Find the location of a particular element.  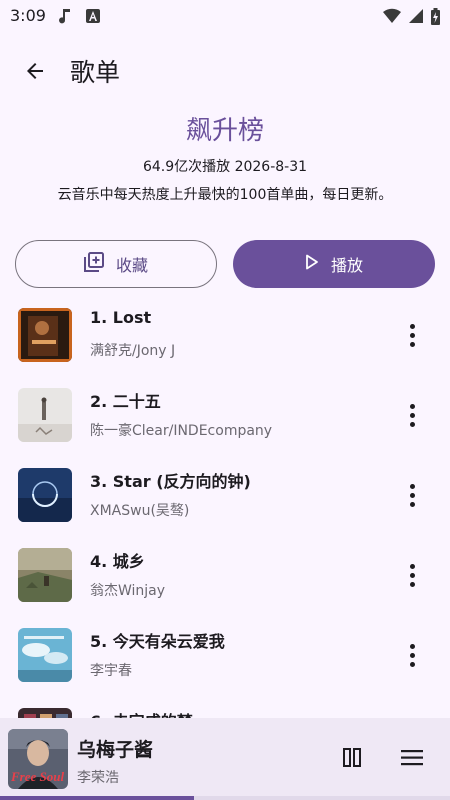

collect-button: 收藏 is located at coordinates (116, 264).